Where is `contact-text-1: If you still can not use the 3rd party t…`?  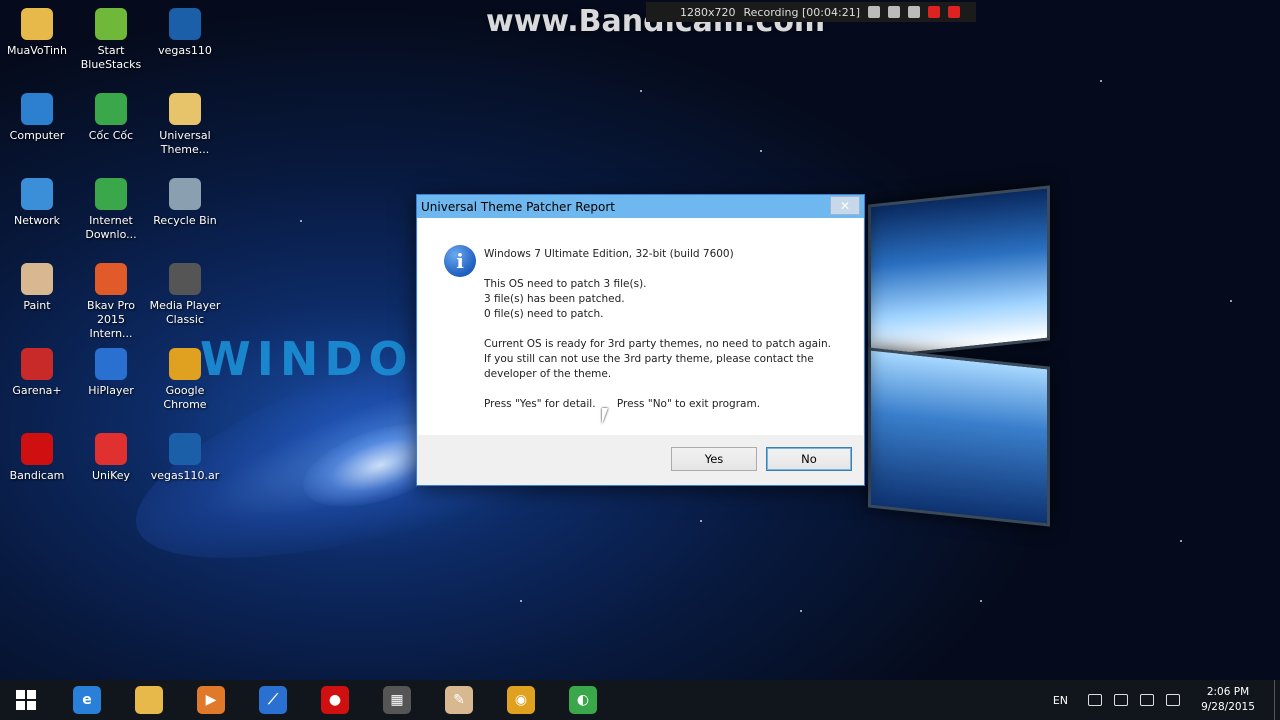
contact-text-1: If you still can not use the 3rd party t… is located at coordinates (649, 359).